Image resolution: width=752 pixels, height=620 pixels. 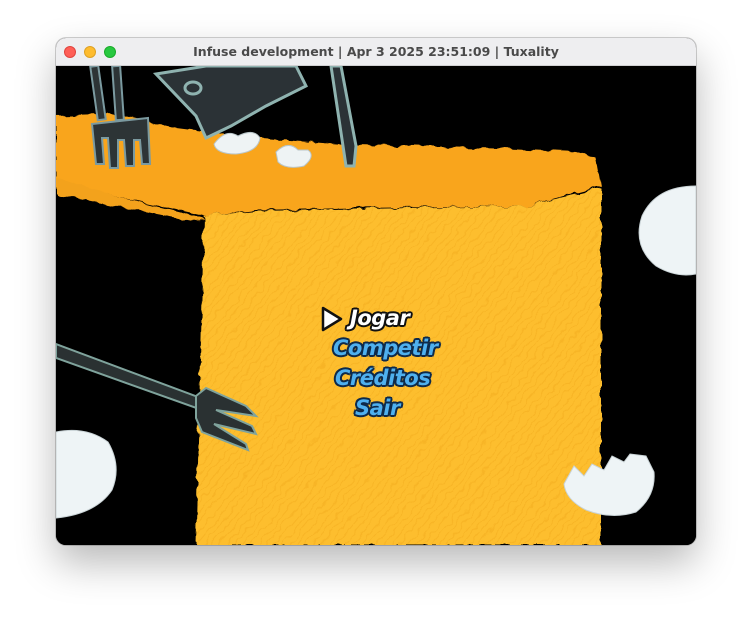 What do you see at coordinates (380, 318) in the screenshot?
I see `menu-item-jogar: Jogar` at bounding box center [380, 318].